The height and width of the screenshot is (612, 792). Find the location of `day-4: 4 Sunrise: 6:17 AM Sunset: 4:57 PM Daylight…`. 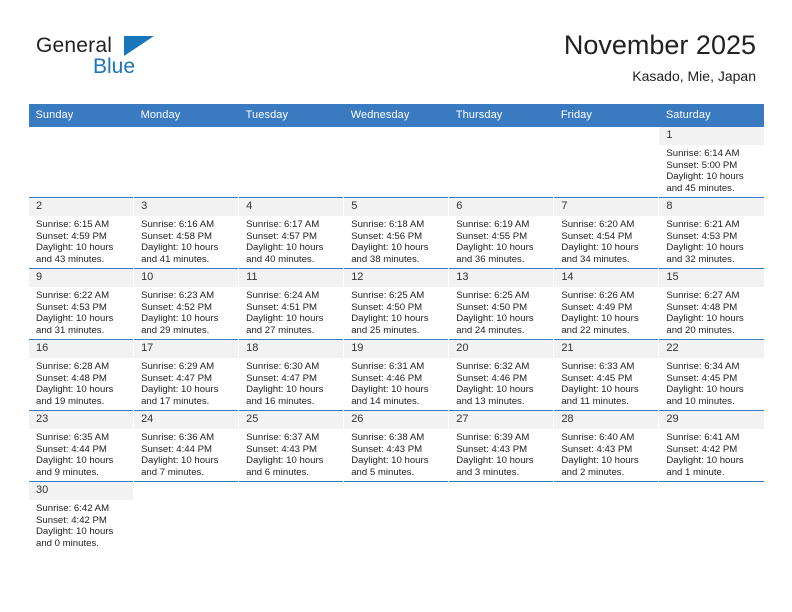

day-4: 4 Sunrise: 6:17 AM Sunset: 4:57 PM Daylight… is located at coordinates (291, 233).